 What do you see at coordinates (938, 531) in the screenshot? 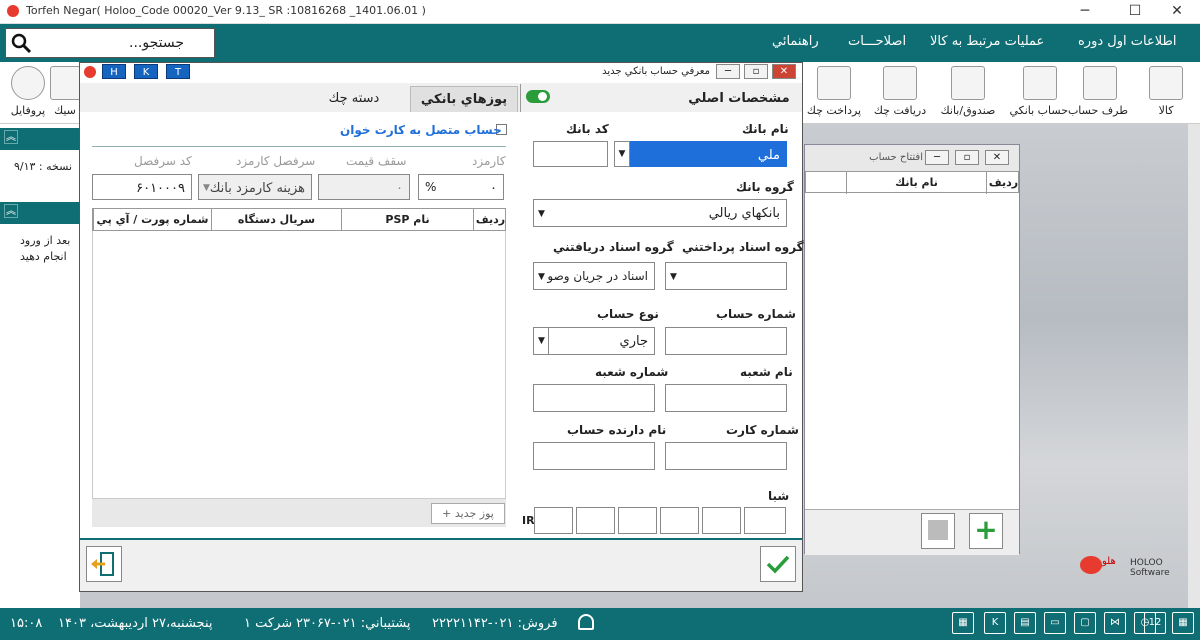
I see `bank-add-button` at bounding box center [938, 531].